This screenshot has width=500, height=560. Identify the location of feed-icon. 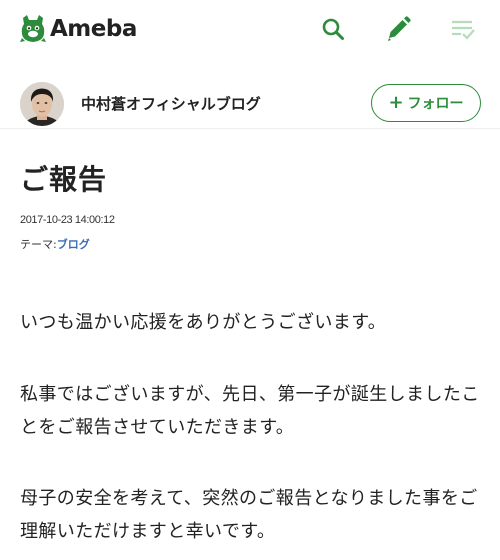
(463, 30).